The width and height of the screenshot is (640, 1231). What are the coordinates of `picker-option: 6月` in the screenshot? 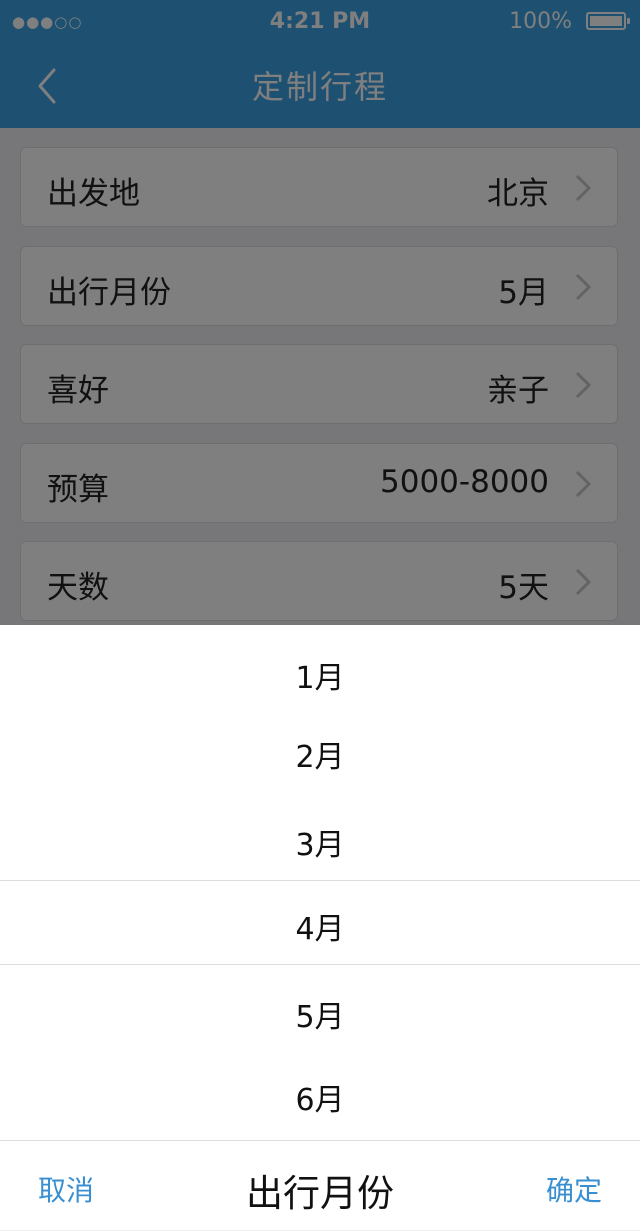 It's located at (320, 1097).